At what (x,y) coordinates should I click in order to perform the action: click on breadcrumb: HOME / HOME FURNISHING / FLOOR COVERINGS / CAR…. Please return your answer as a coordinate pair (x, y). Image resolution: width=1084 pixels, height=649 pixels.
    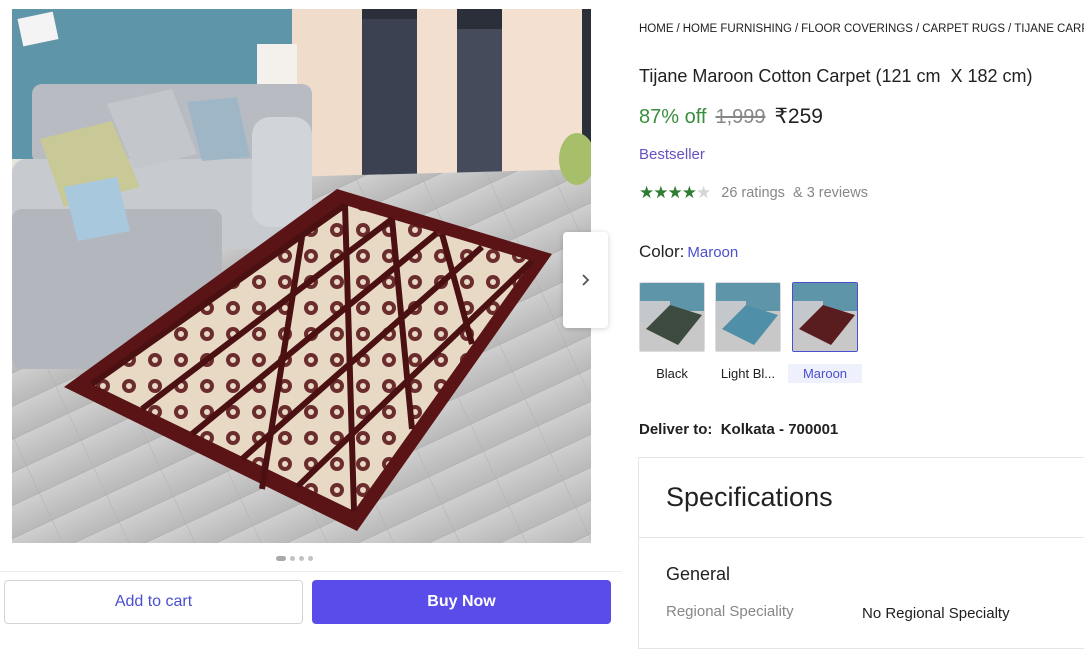
    Looking at the image, I should click on (861, 29).